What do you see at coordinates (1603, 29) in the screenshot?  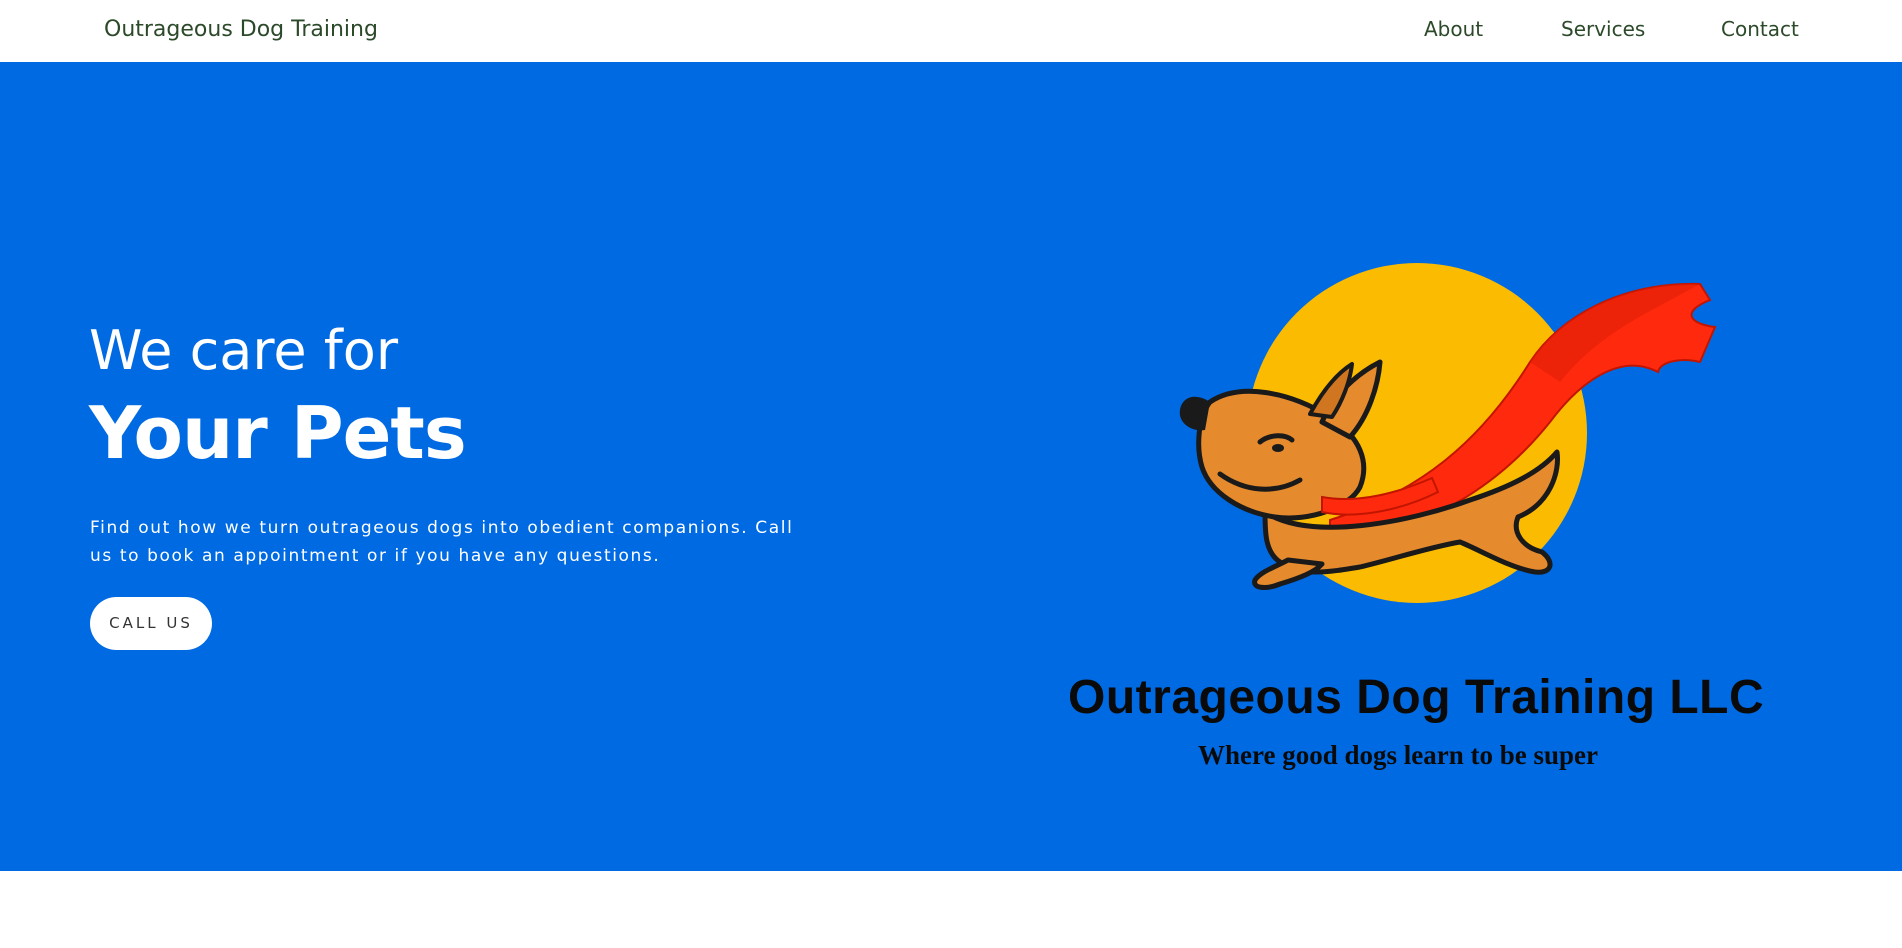 I see `nav-link-services: Services` at bounding box center [1603, 29].